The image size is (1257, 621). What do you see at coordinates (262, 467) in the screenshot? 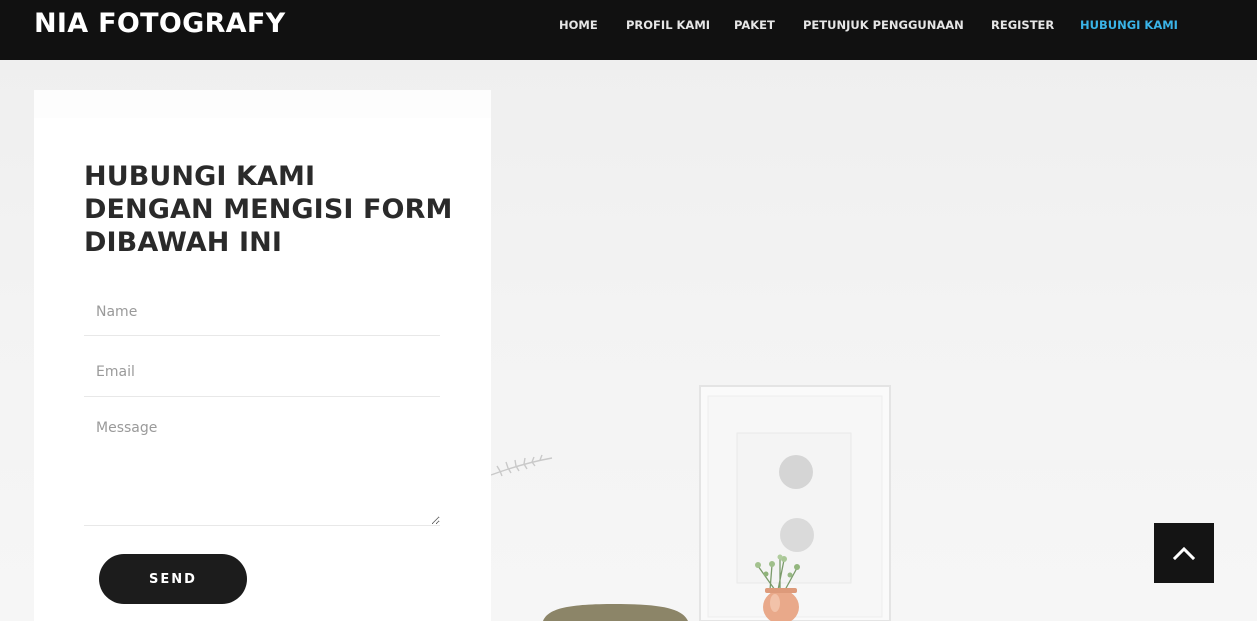
I see `message-textarea` at bounding box center [262, 467].